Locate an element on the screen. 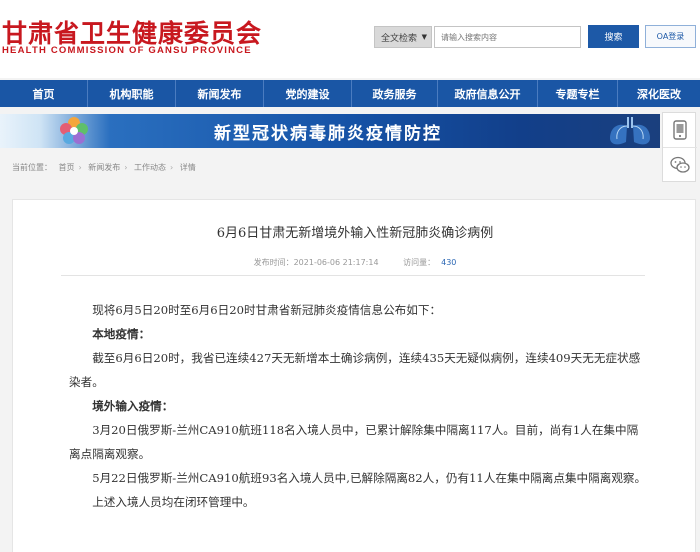  article-meta: 发布时间：2021-06-06 21:17:14 访问量： 430 is located at coordinates (355, 262).